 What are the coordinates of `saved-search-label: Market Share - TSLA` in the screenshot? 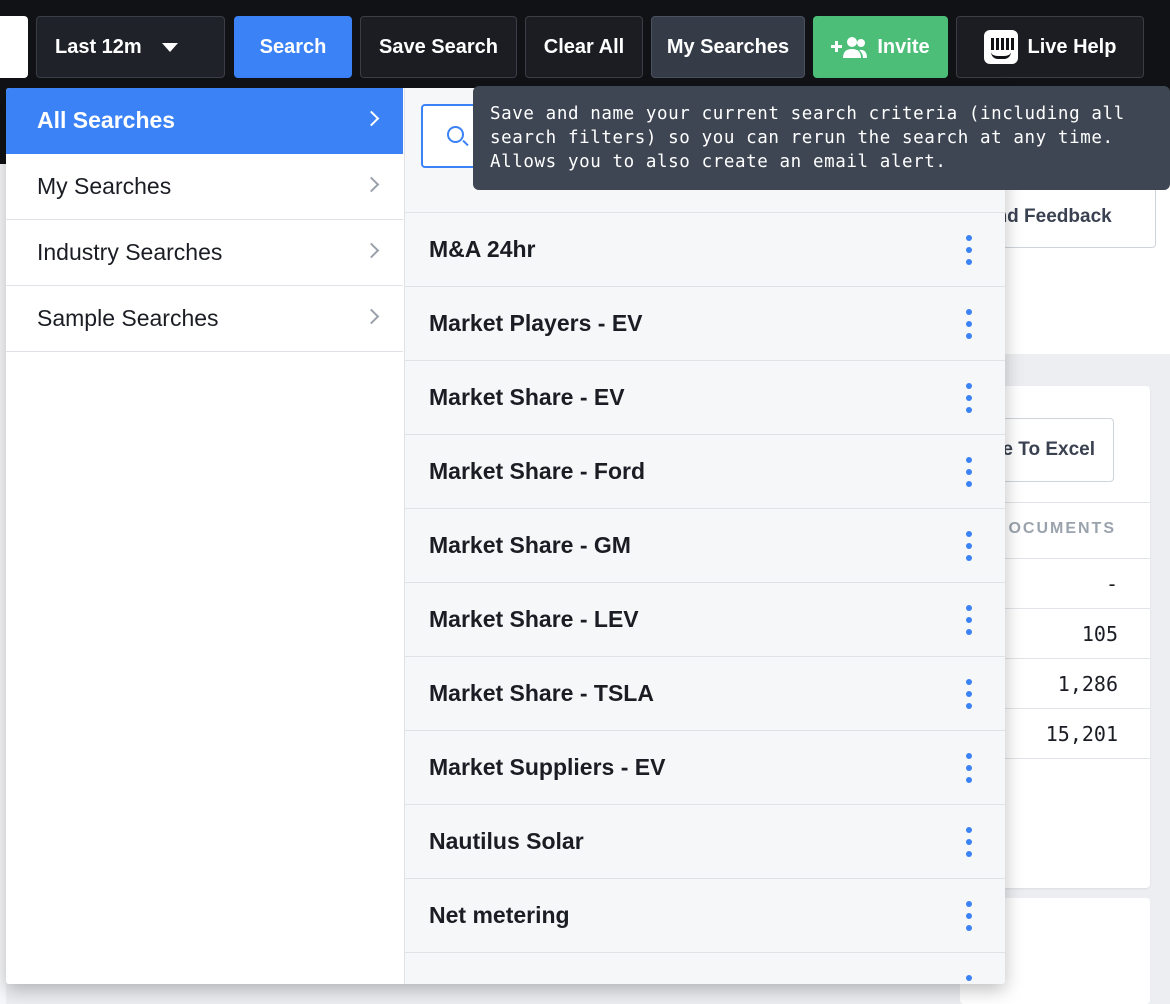 It's located at (541, 693).